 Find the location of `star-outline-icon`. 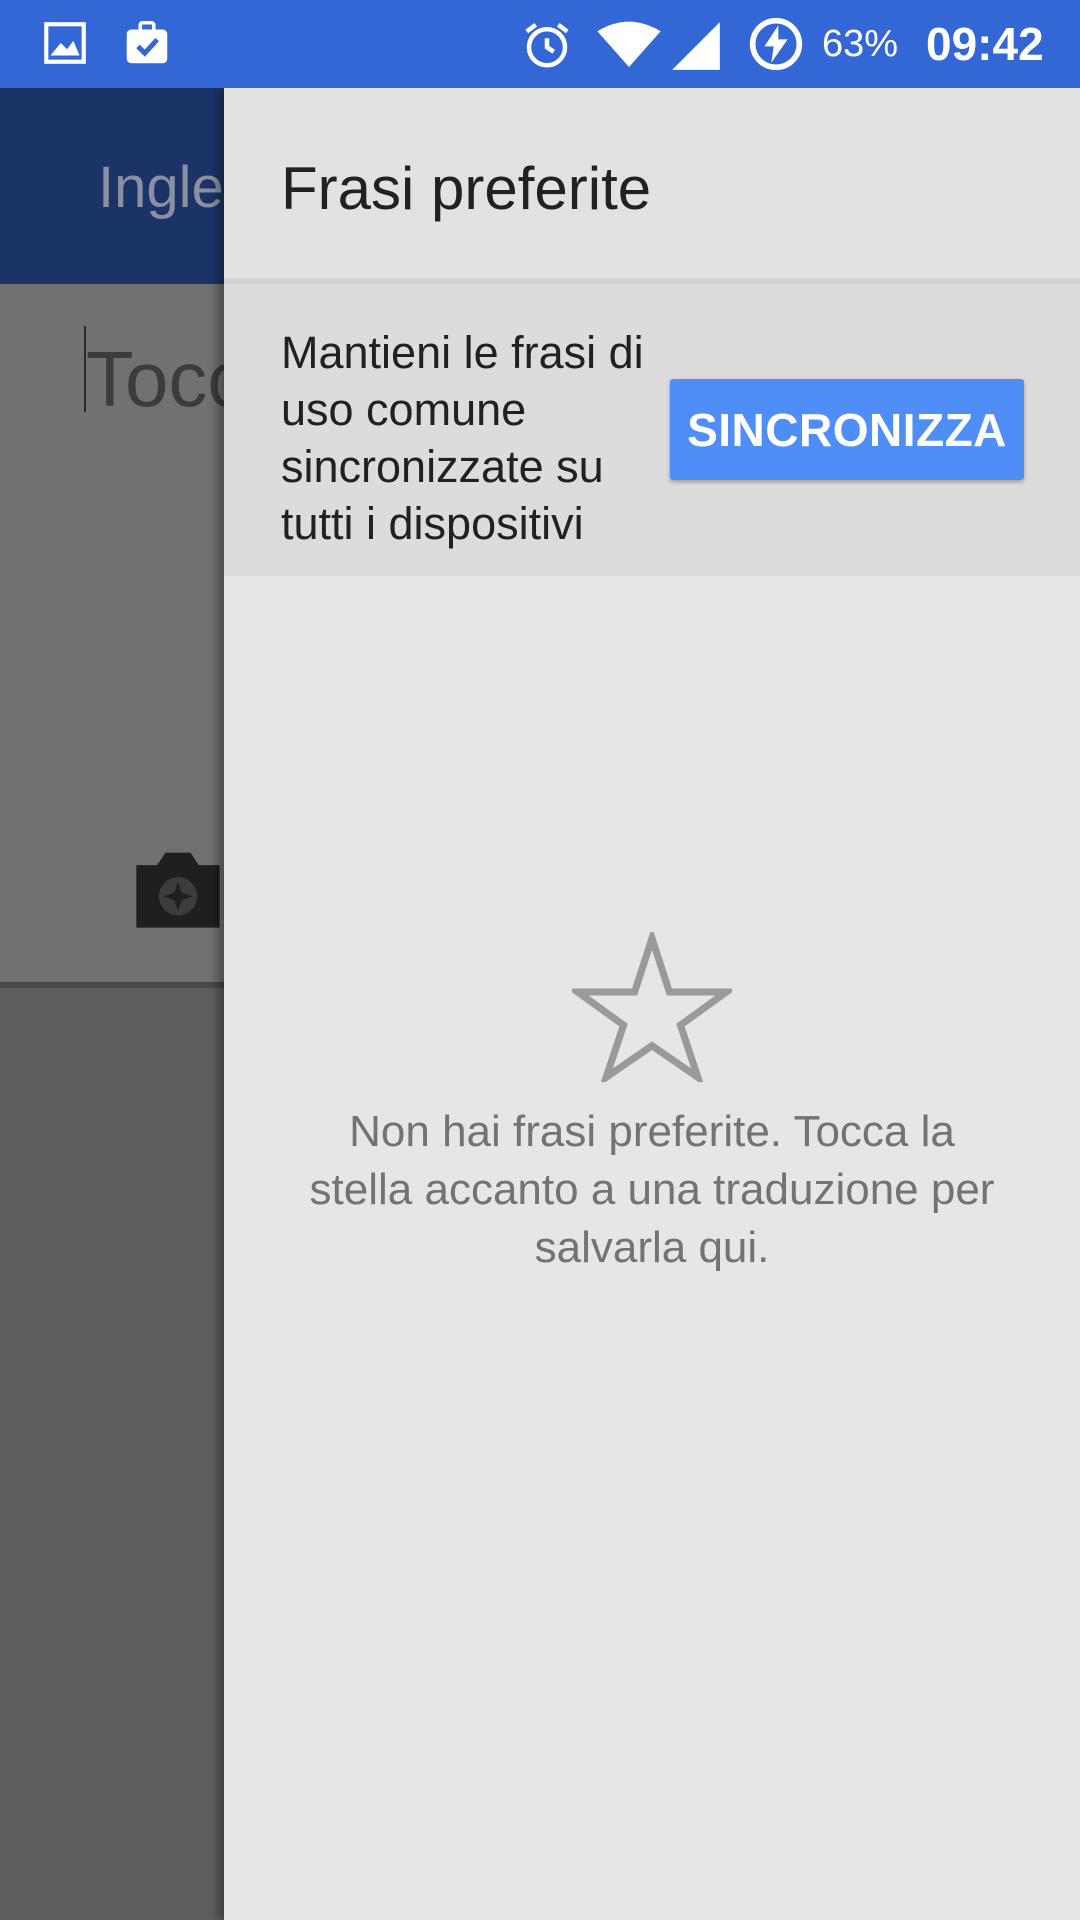

star-outline-icon is located at coordinates (652, 1006).